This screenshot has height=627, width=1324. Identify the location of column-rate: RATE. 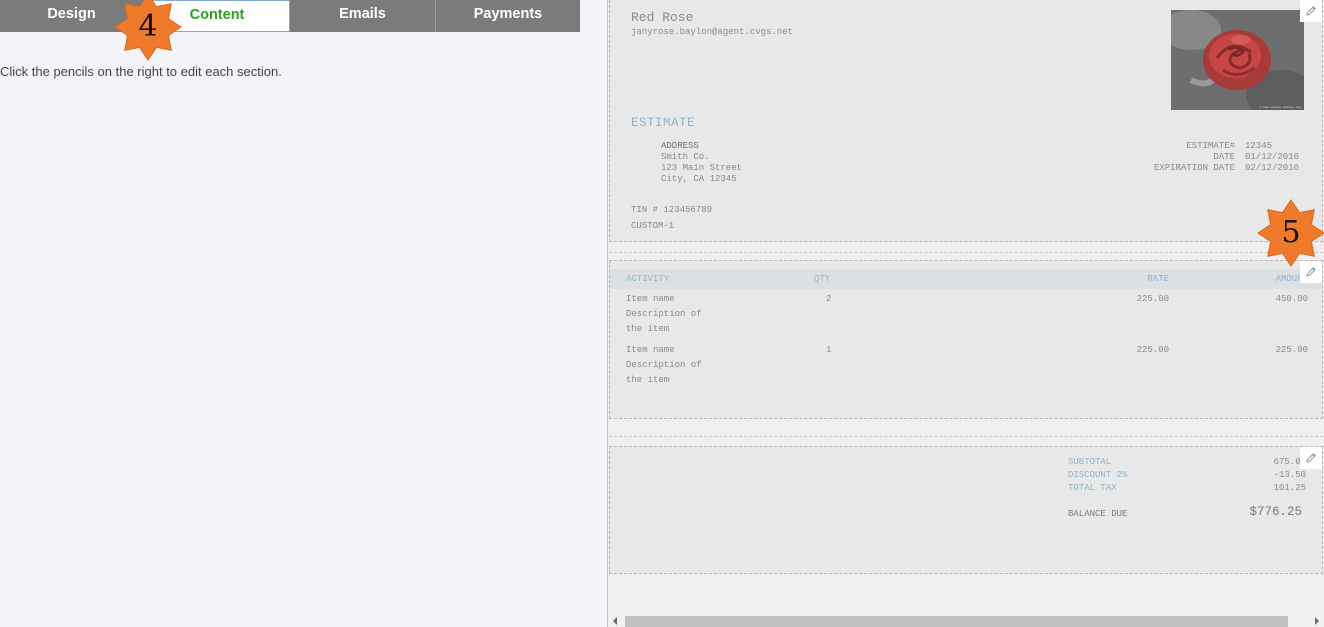
(1158, 279).